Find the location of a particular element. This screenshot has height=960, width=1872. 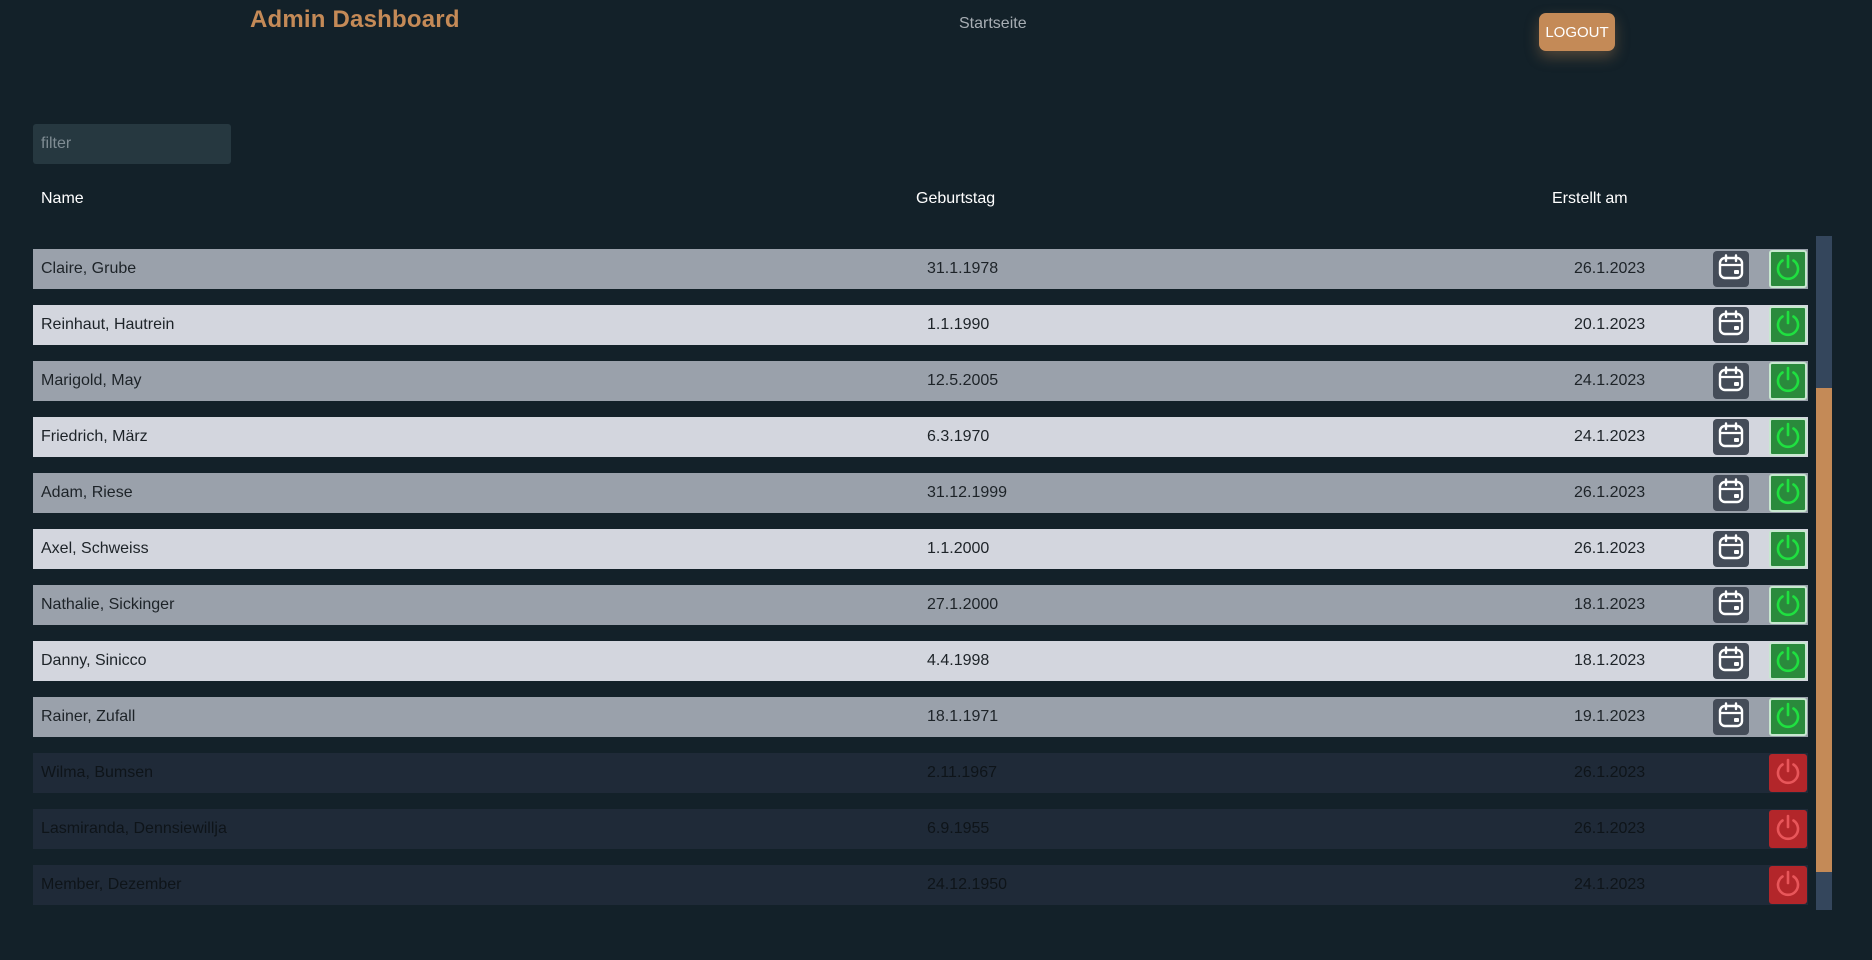

table-row: Axel, Schweiss 1.1.2000 26.1.2023 is located at coordinates (920, 549).